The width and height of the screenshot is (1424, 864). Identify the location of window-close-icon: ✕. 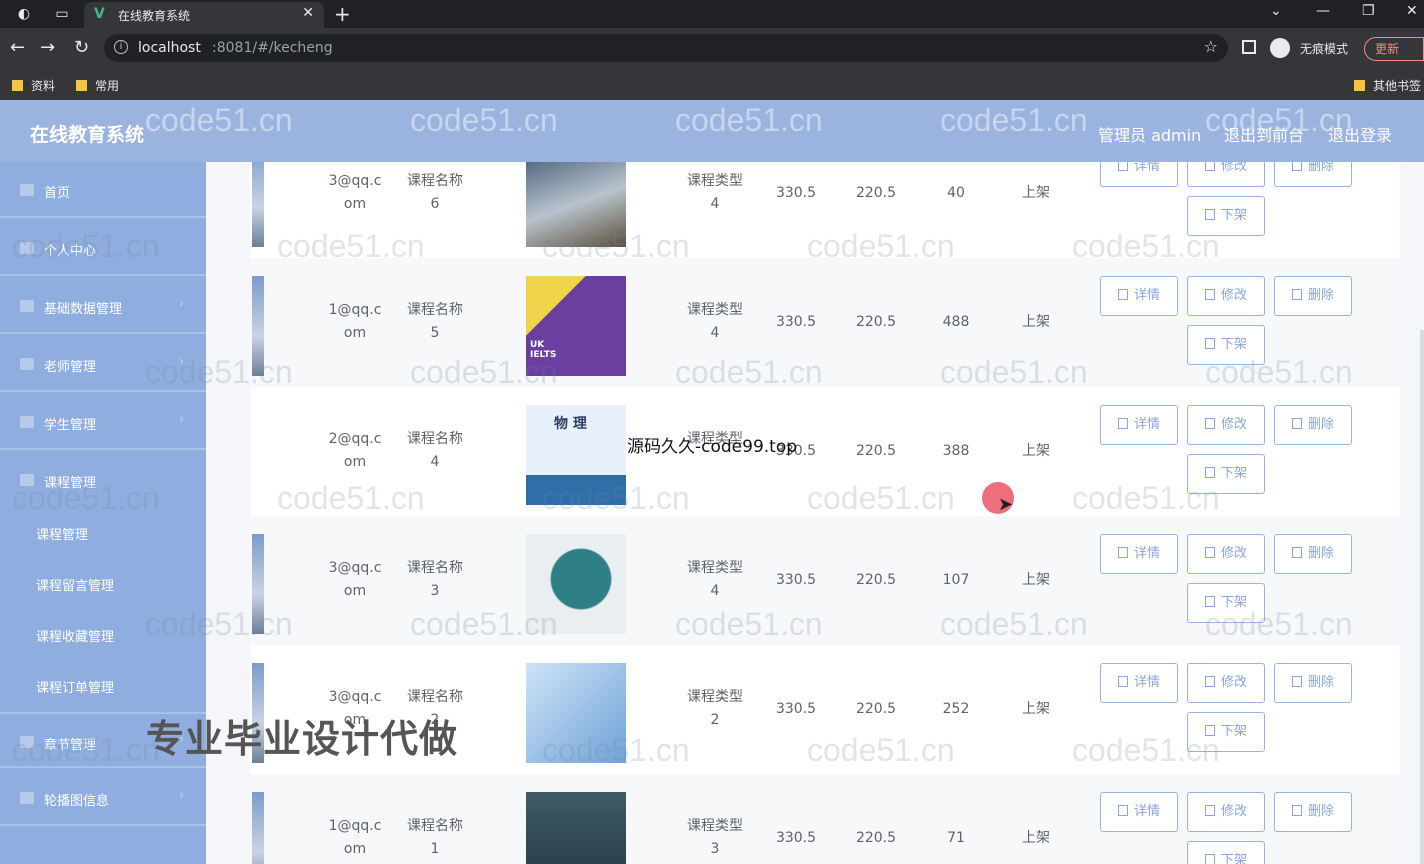
(1412, 11).